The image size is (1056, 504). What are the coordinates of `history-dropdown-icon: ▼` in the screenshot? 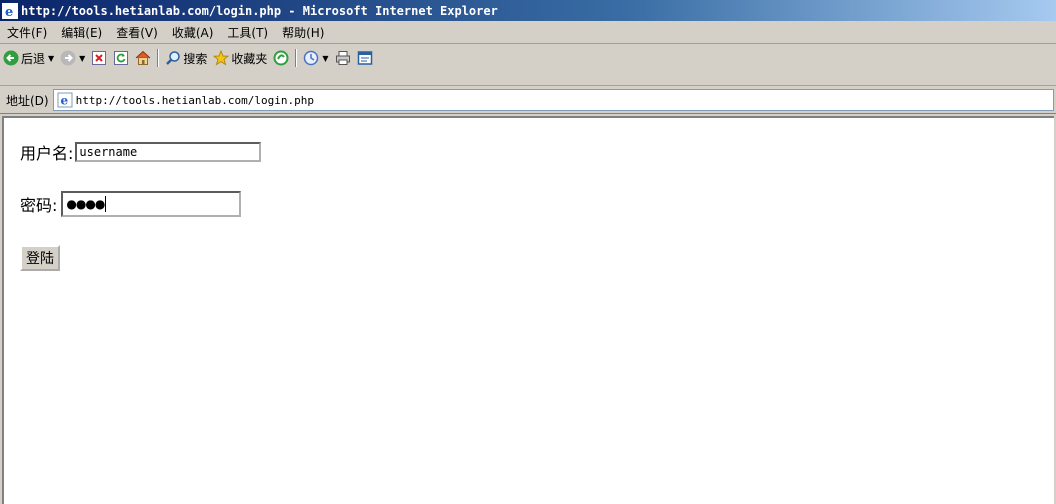 It's located at (325, 58).